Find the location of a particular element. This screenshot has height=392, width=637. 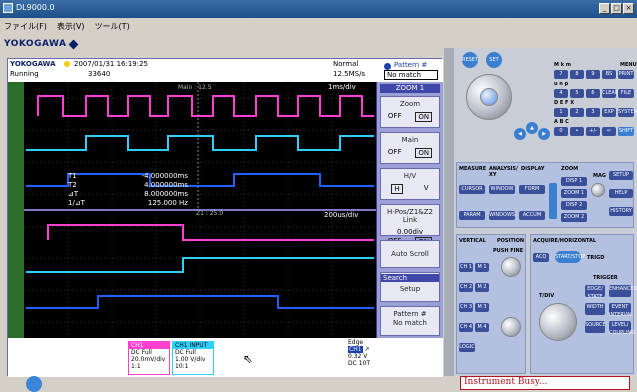

cursor-key: T1 is located at coordinates (72, 176).